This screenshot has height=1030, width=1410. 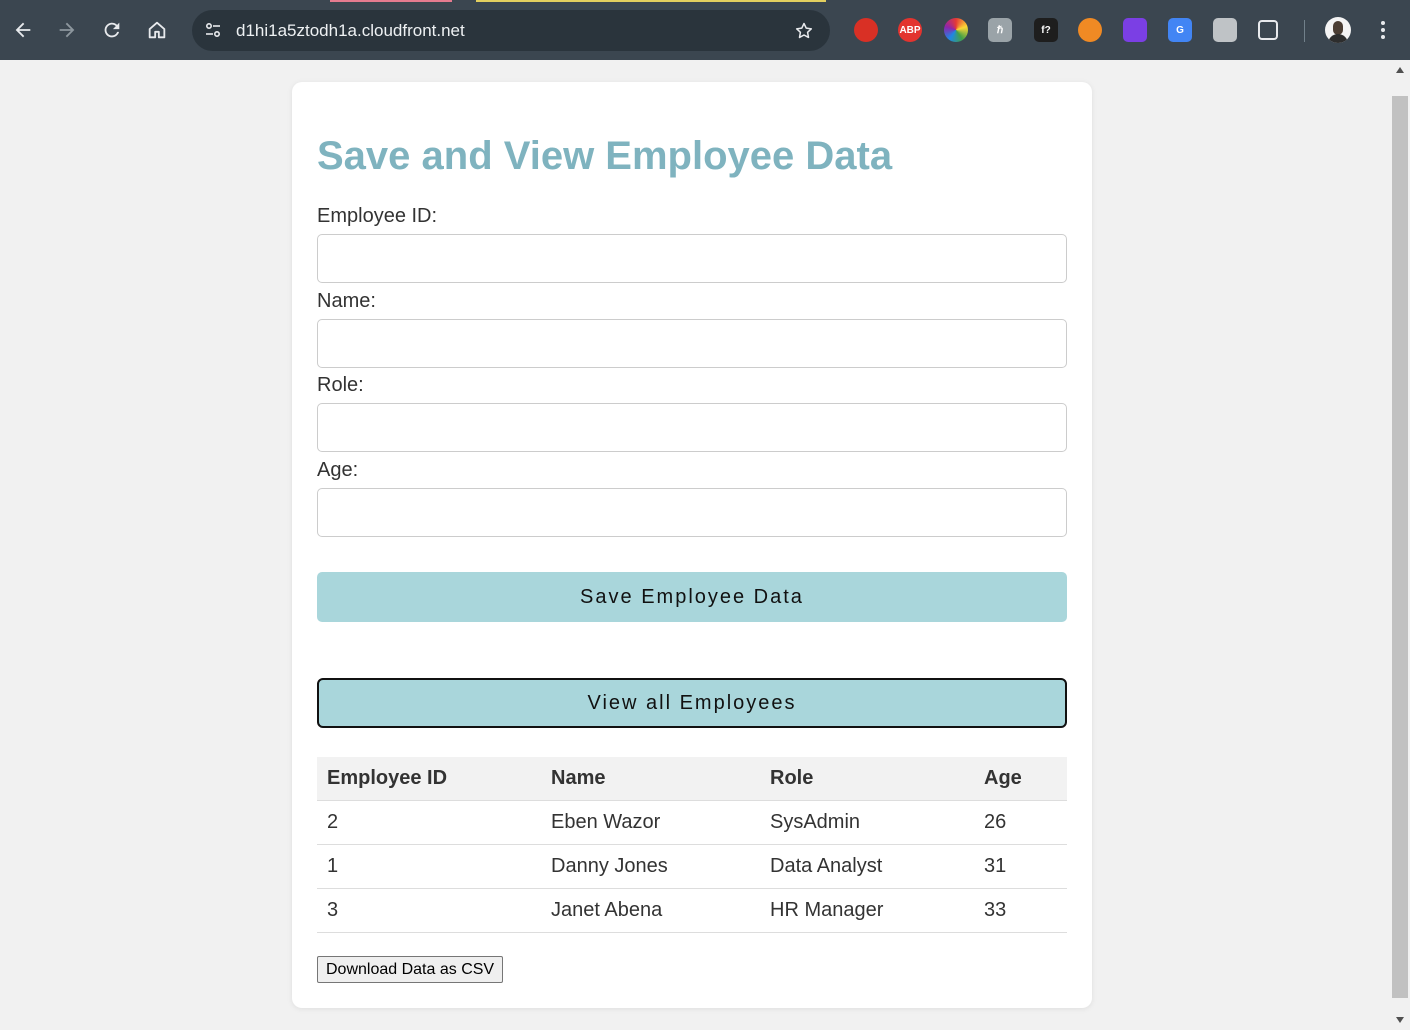 I want to click on reload-icon, so click(x=112, y=30).